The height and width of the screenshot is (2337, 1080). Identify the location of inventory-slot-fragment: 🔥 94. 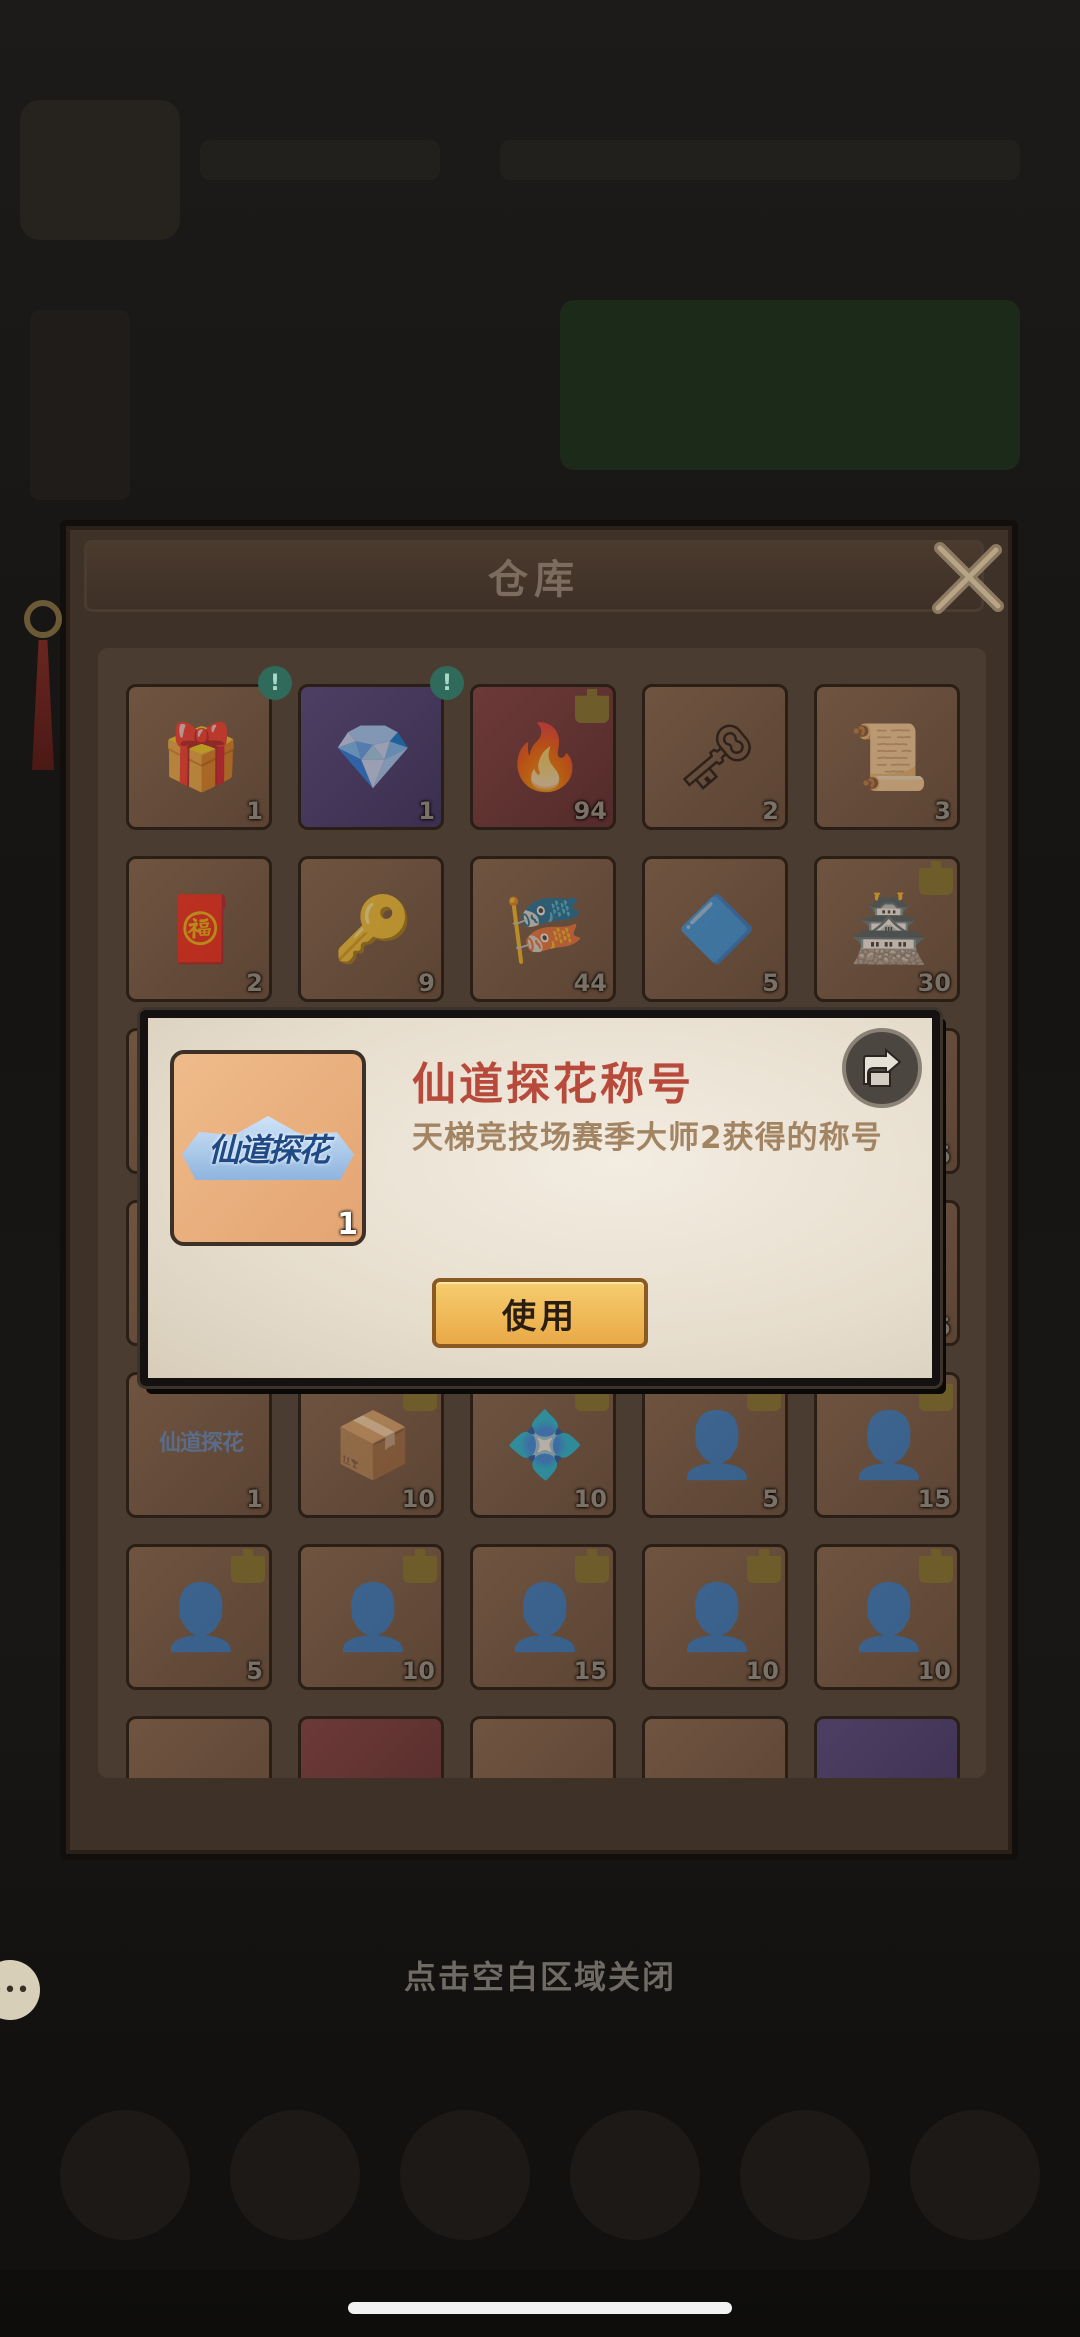
(543, 757).